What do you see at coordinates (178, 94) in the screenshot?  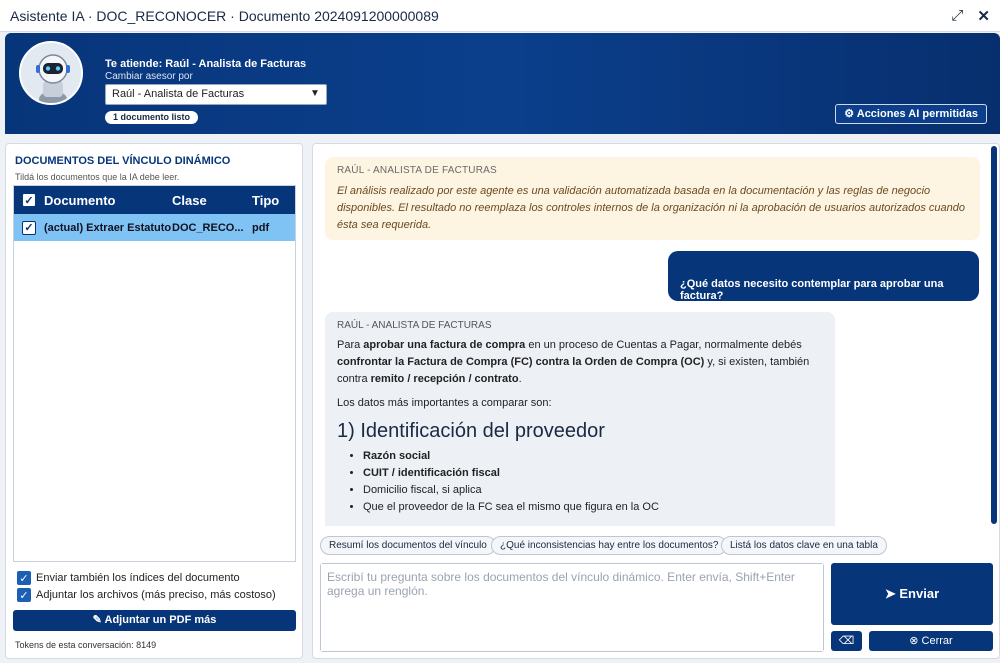 I see `advisor-select-value: Raúl - Analista de Facturas` at bounding box center [178, 94].